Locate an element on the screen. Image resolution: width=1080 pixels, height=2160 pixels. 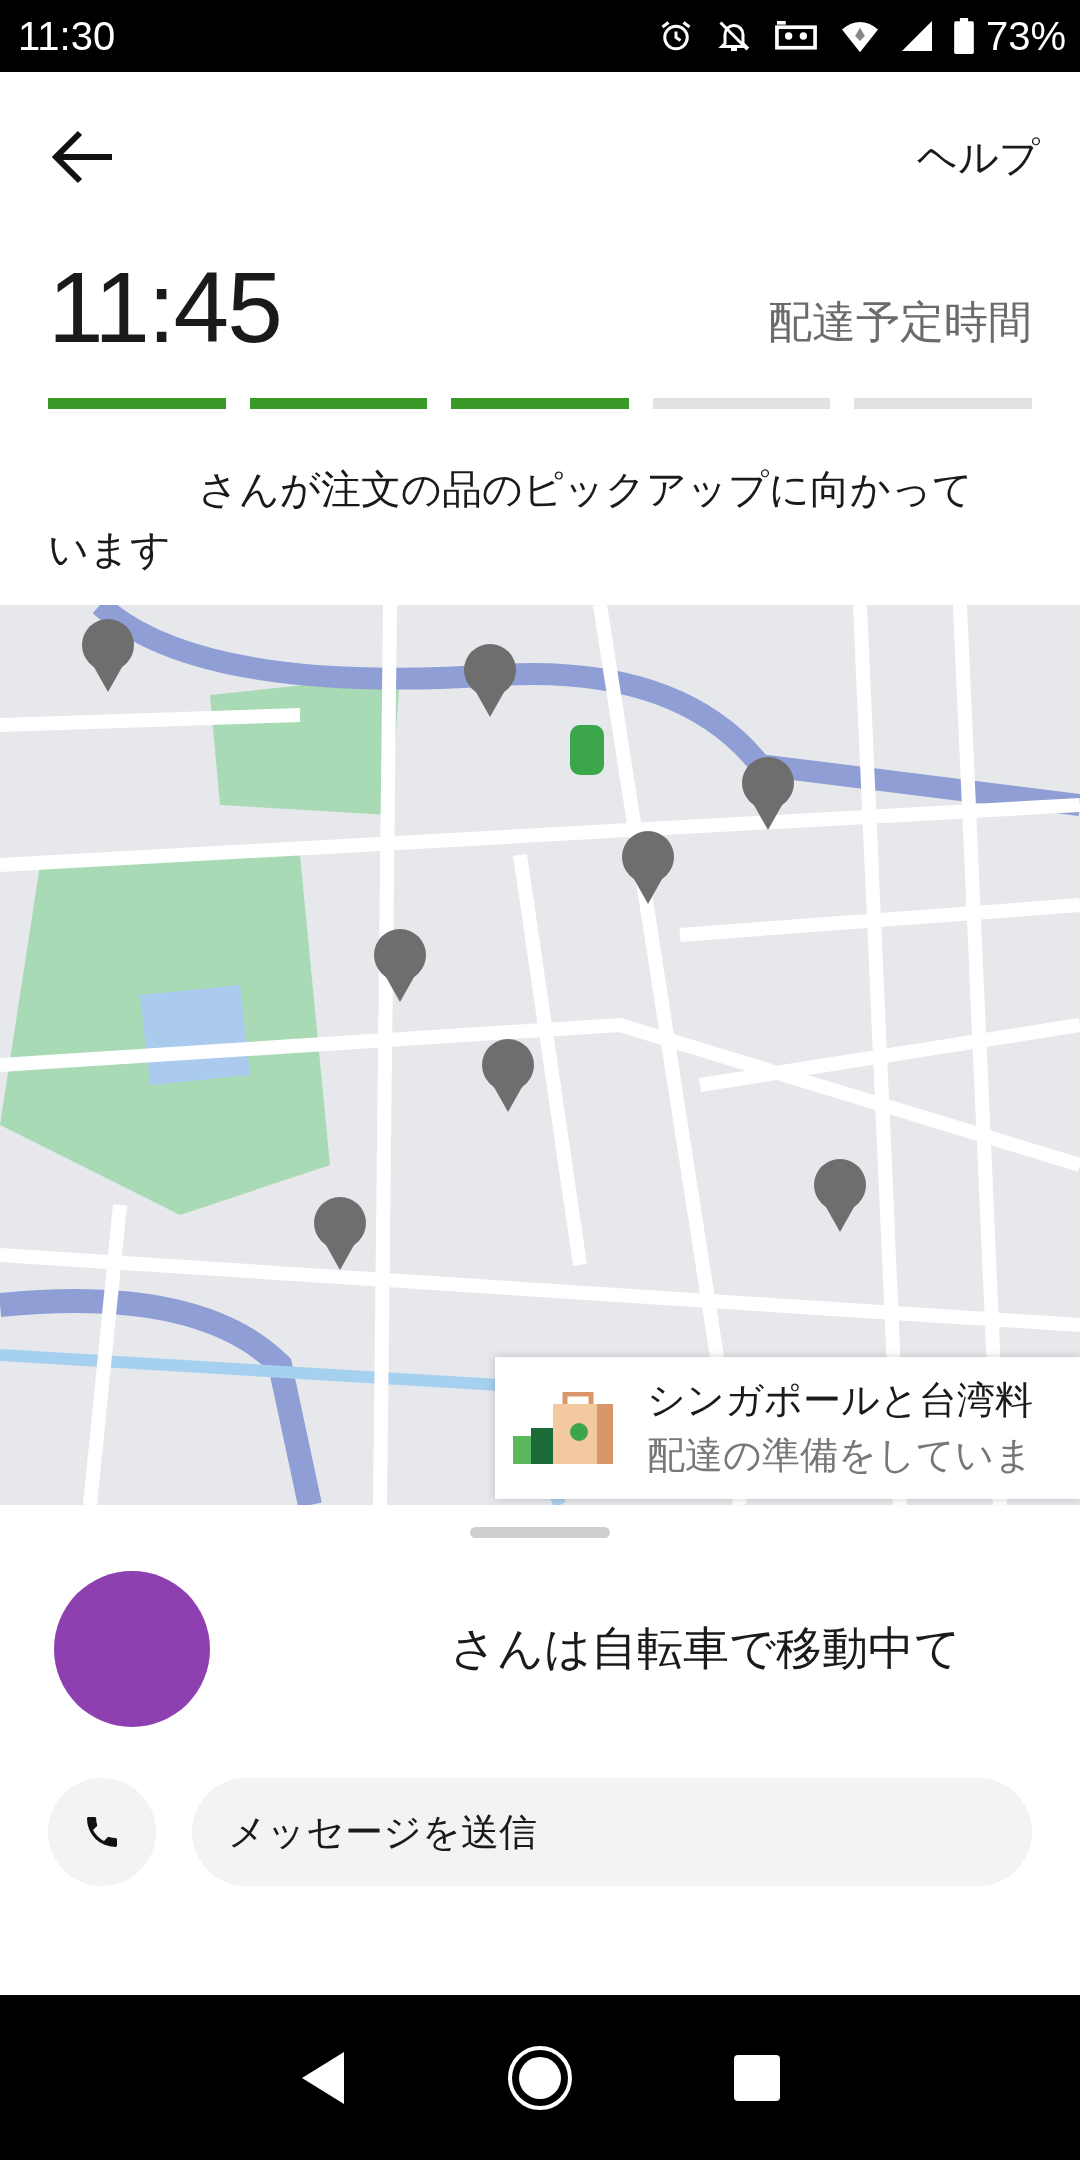
help-button: ヘルプ is located at coordinates (978, 157).